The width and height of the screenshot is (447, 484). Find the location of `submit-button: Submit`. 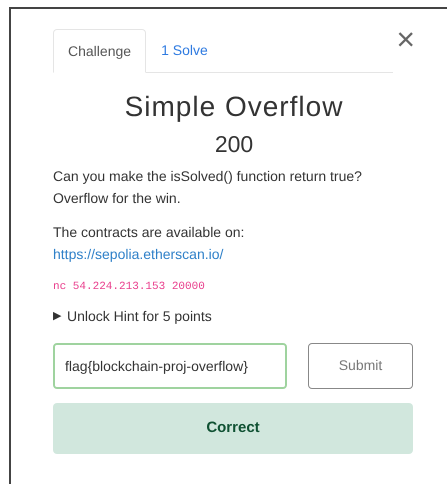

submit-button: Submit is located at coordinates (360, 365).